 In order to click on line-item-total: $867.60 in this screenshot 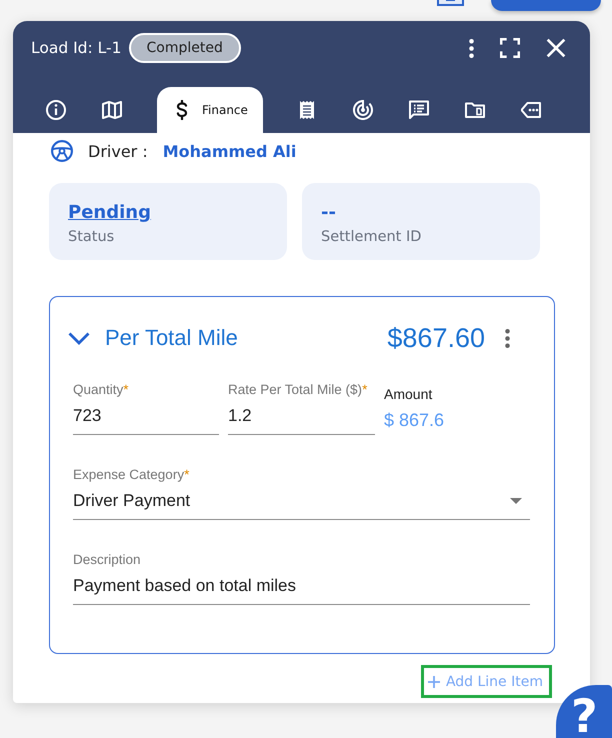, I will do `click(436, 338)`.